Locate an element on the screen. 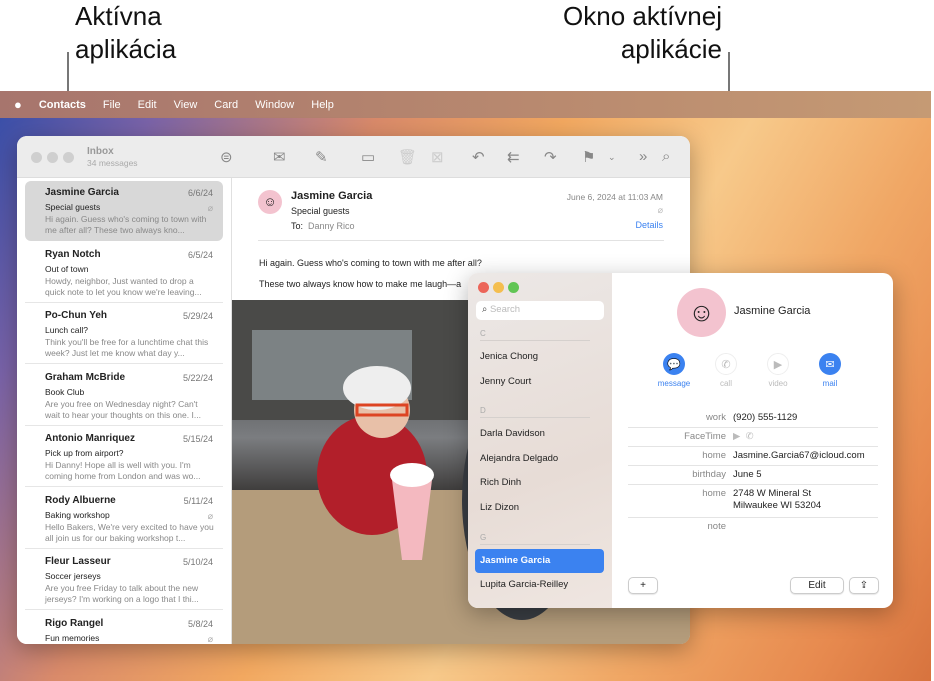  details-link: Details is located at coordinates (649, 225).